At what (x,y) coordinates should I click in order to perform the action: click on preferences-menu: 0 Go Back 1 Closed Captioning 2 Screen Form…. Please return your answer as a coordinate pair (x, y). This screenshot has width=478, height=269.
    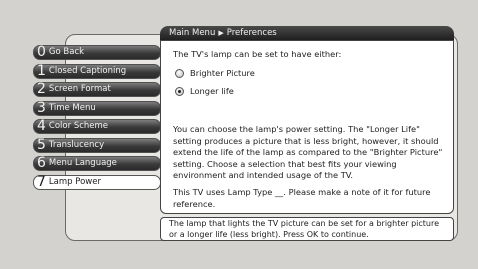
    Looking at the image, I should click on (97, 119).